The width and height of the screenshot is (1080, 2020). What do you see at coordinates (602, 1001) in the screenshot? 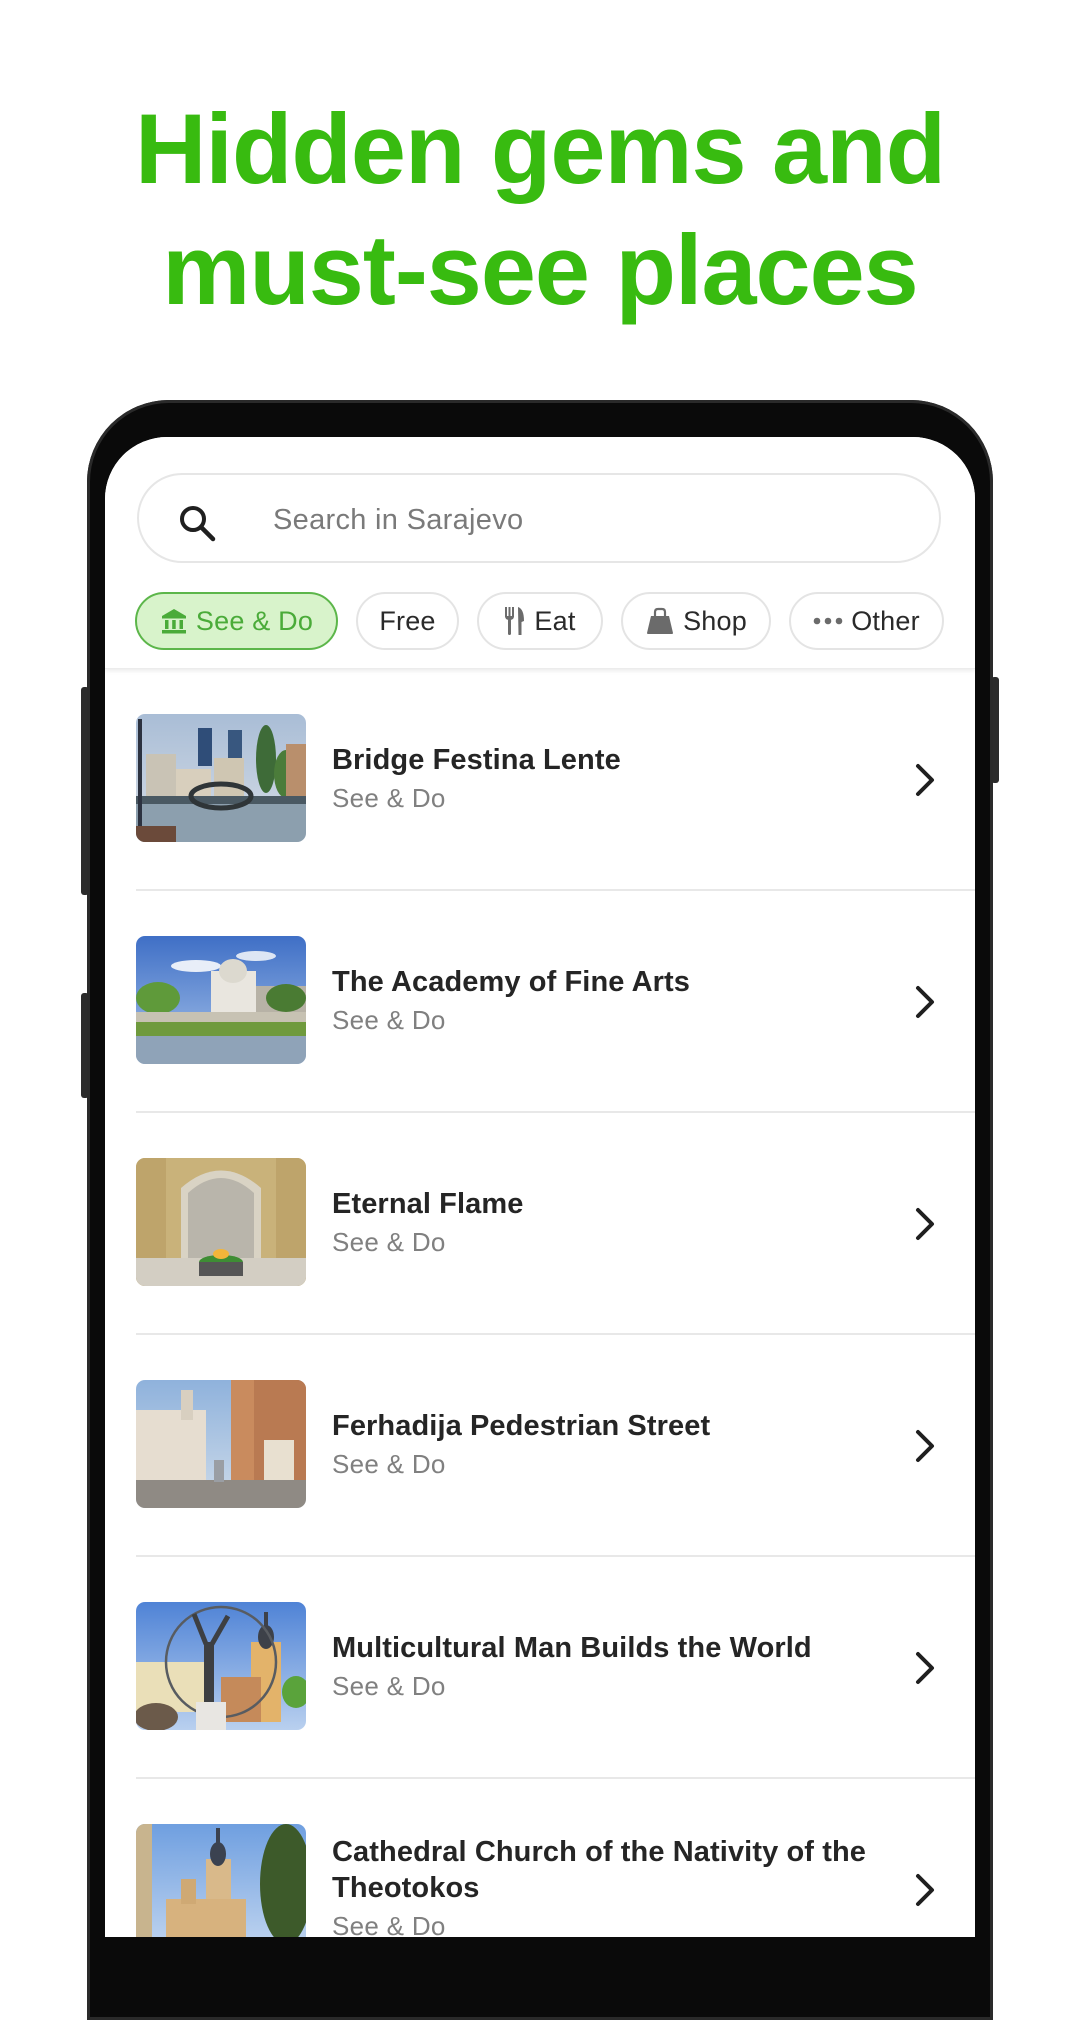
I see `place-info: The Academy of Fine Arts See & Do` at bounding box center [602, 1001].